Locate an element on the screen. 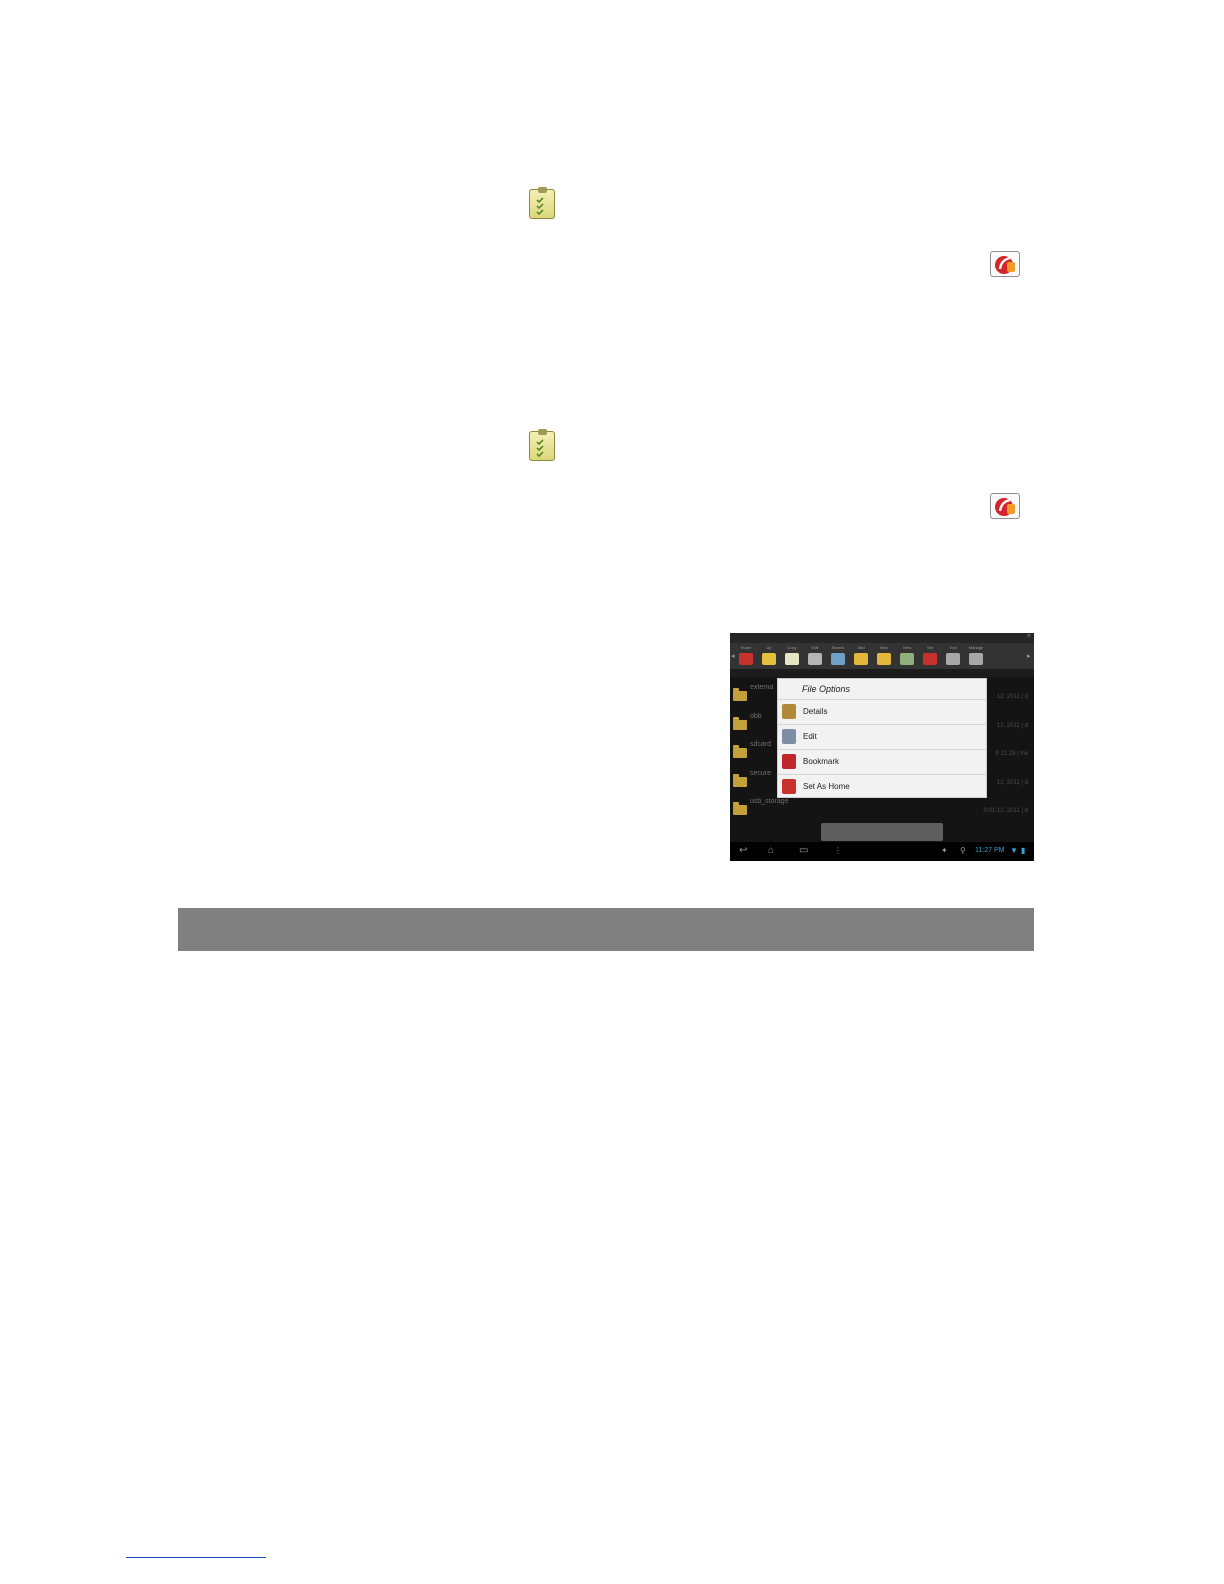  edit-icon is located at coordinates (789, 736).